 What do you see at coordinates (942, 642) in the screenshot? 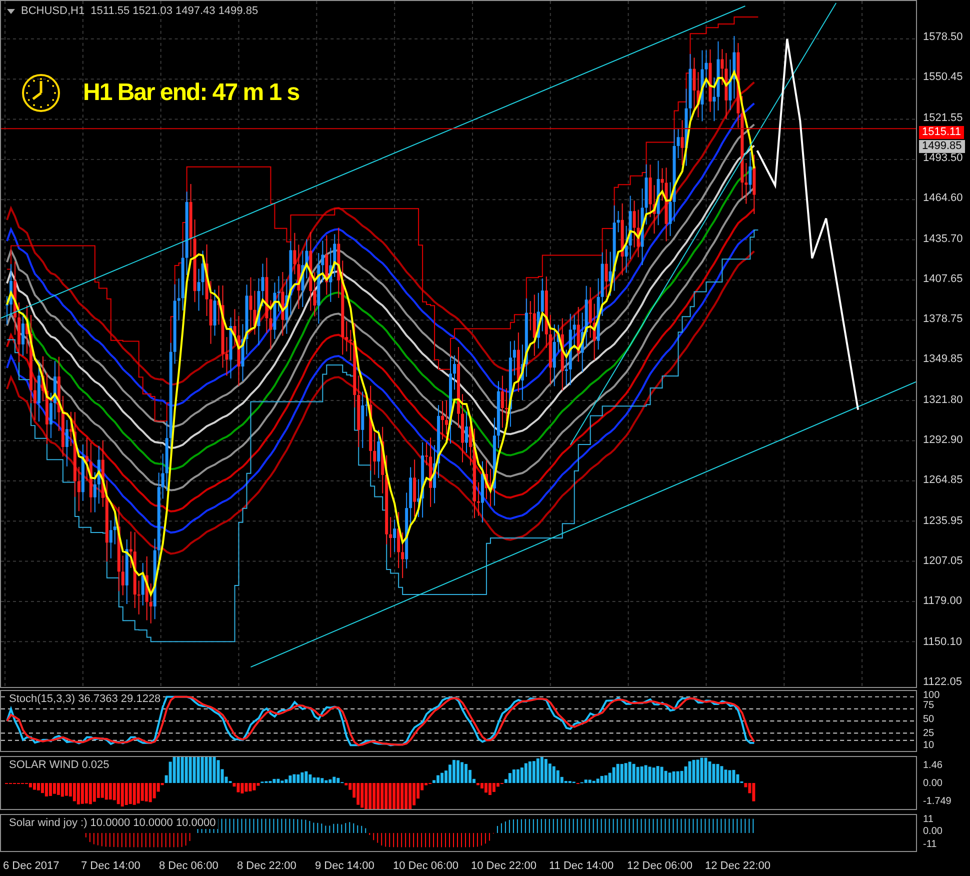
I see `price-axis-label: 1150.10` at bounding box center [942, 642].